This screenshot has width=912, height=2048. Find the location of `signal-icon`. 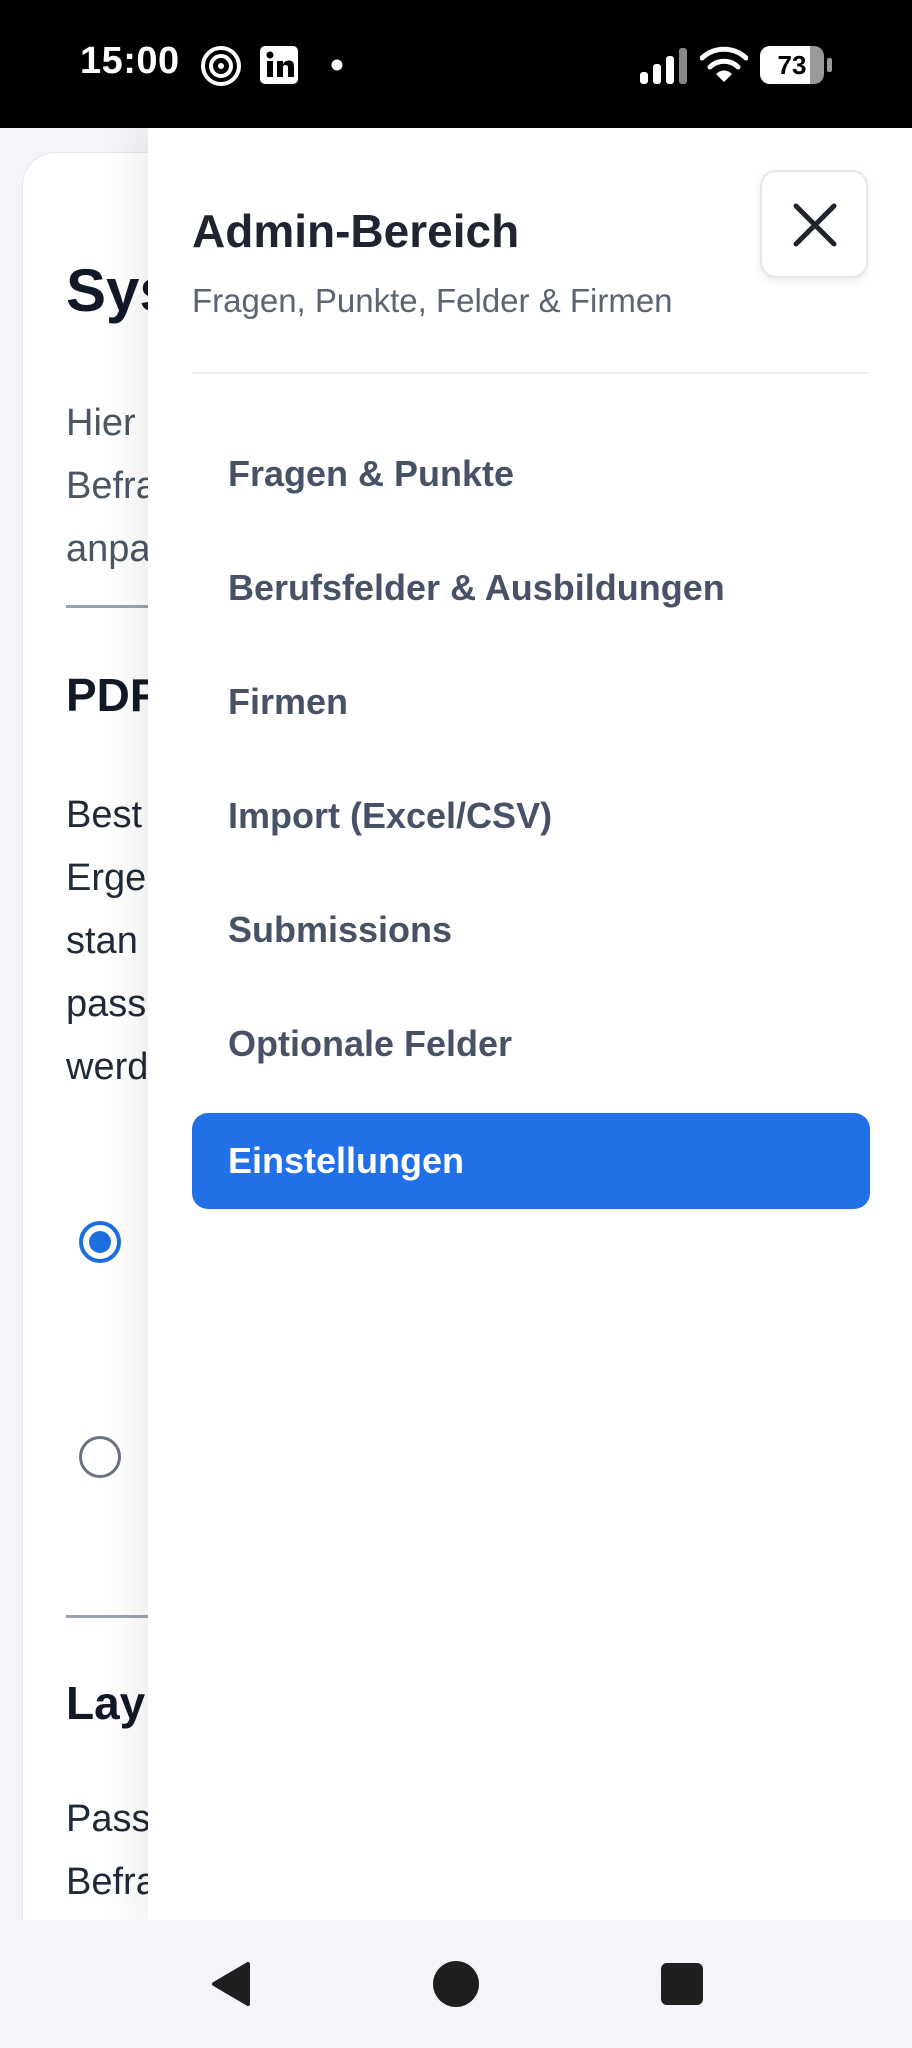

signal-icon is located at coordinates (663, 66).